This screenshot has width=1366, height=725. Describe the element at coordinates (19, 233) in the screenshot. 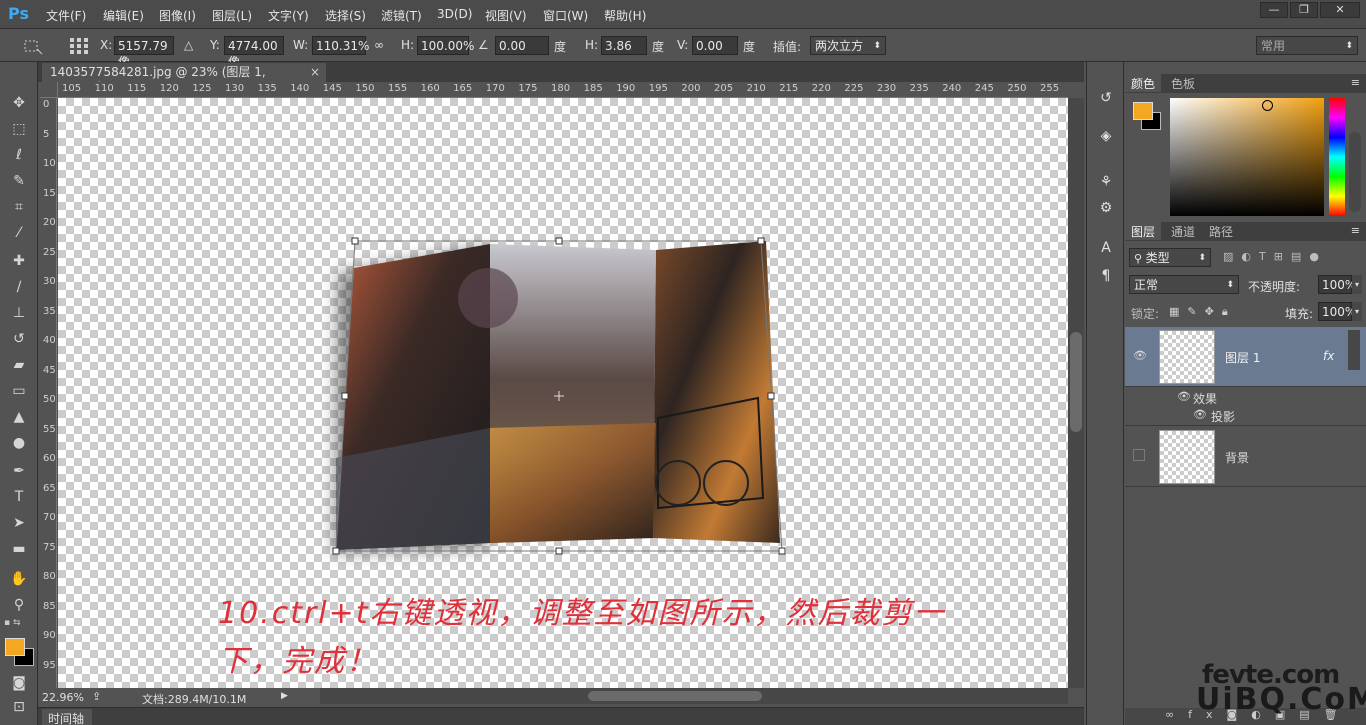

I see `eyedropper-tool-icon: ⁄` at that location.